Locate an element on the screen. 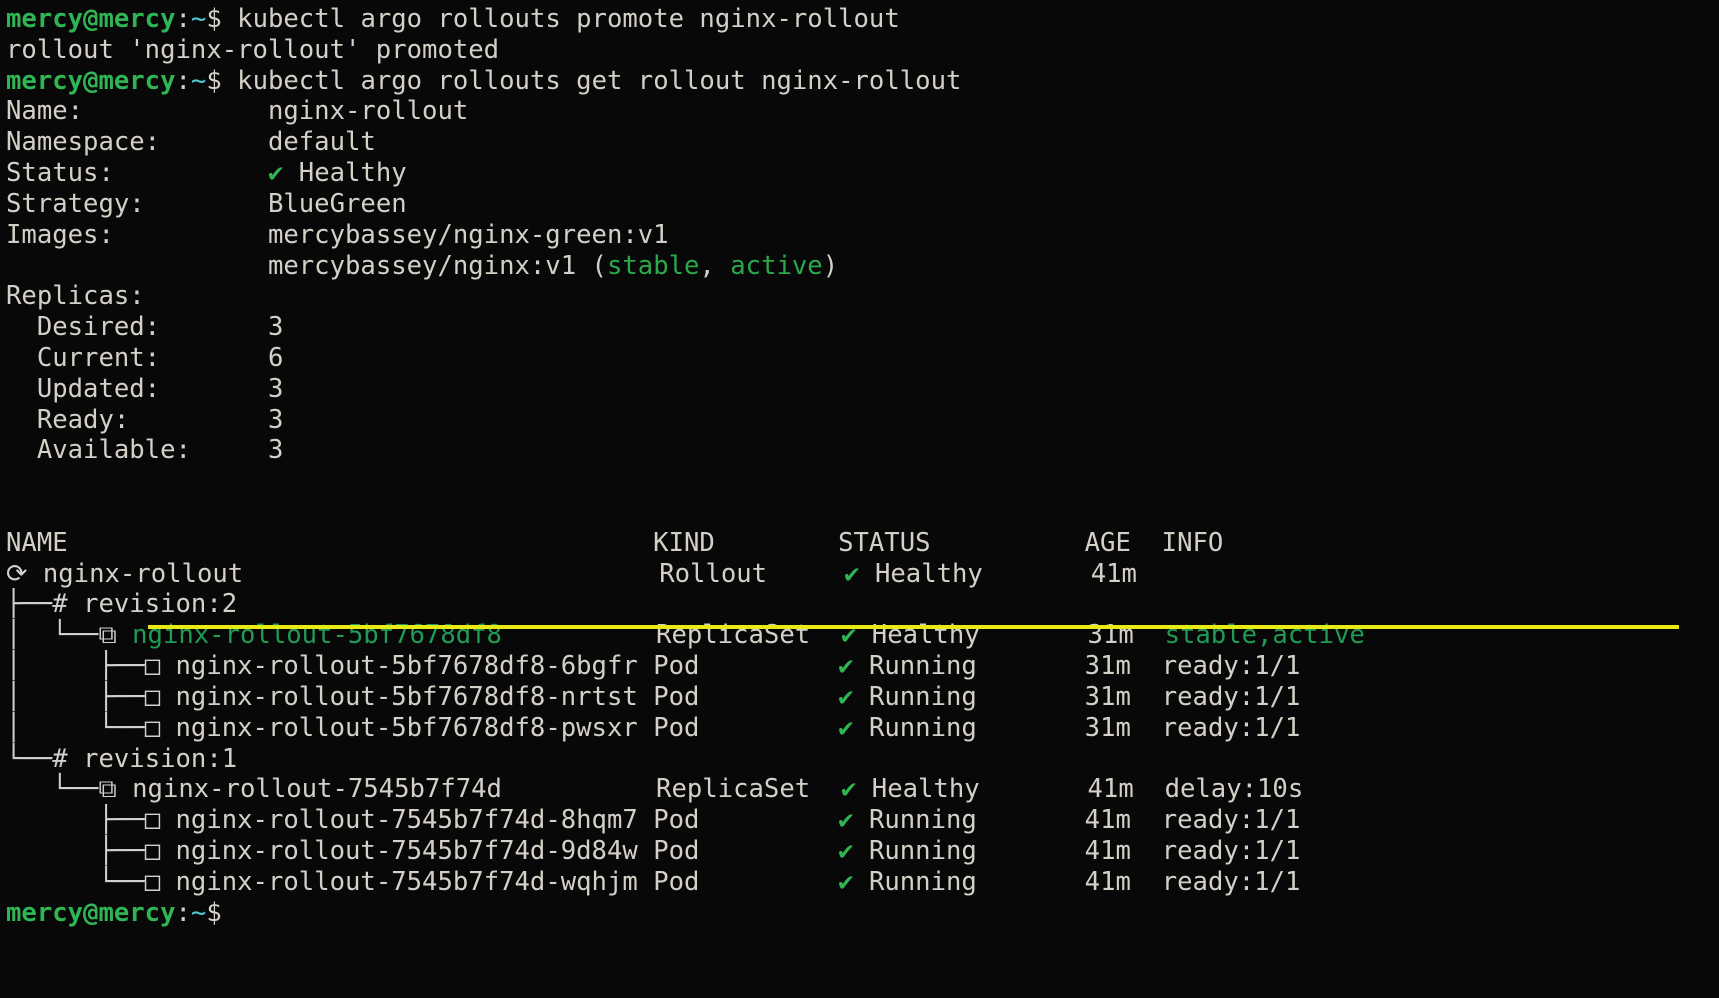  resource-kind: ReplicaSet is located at coordinates (748, 789).